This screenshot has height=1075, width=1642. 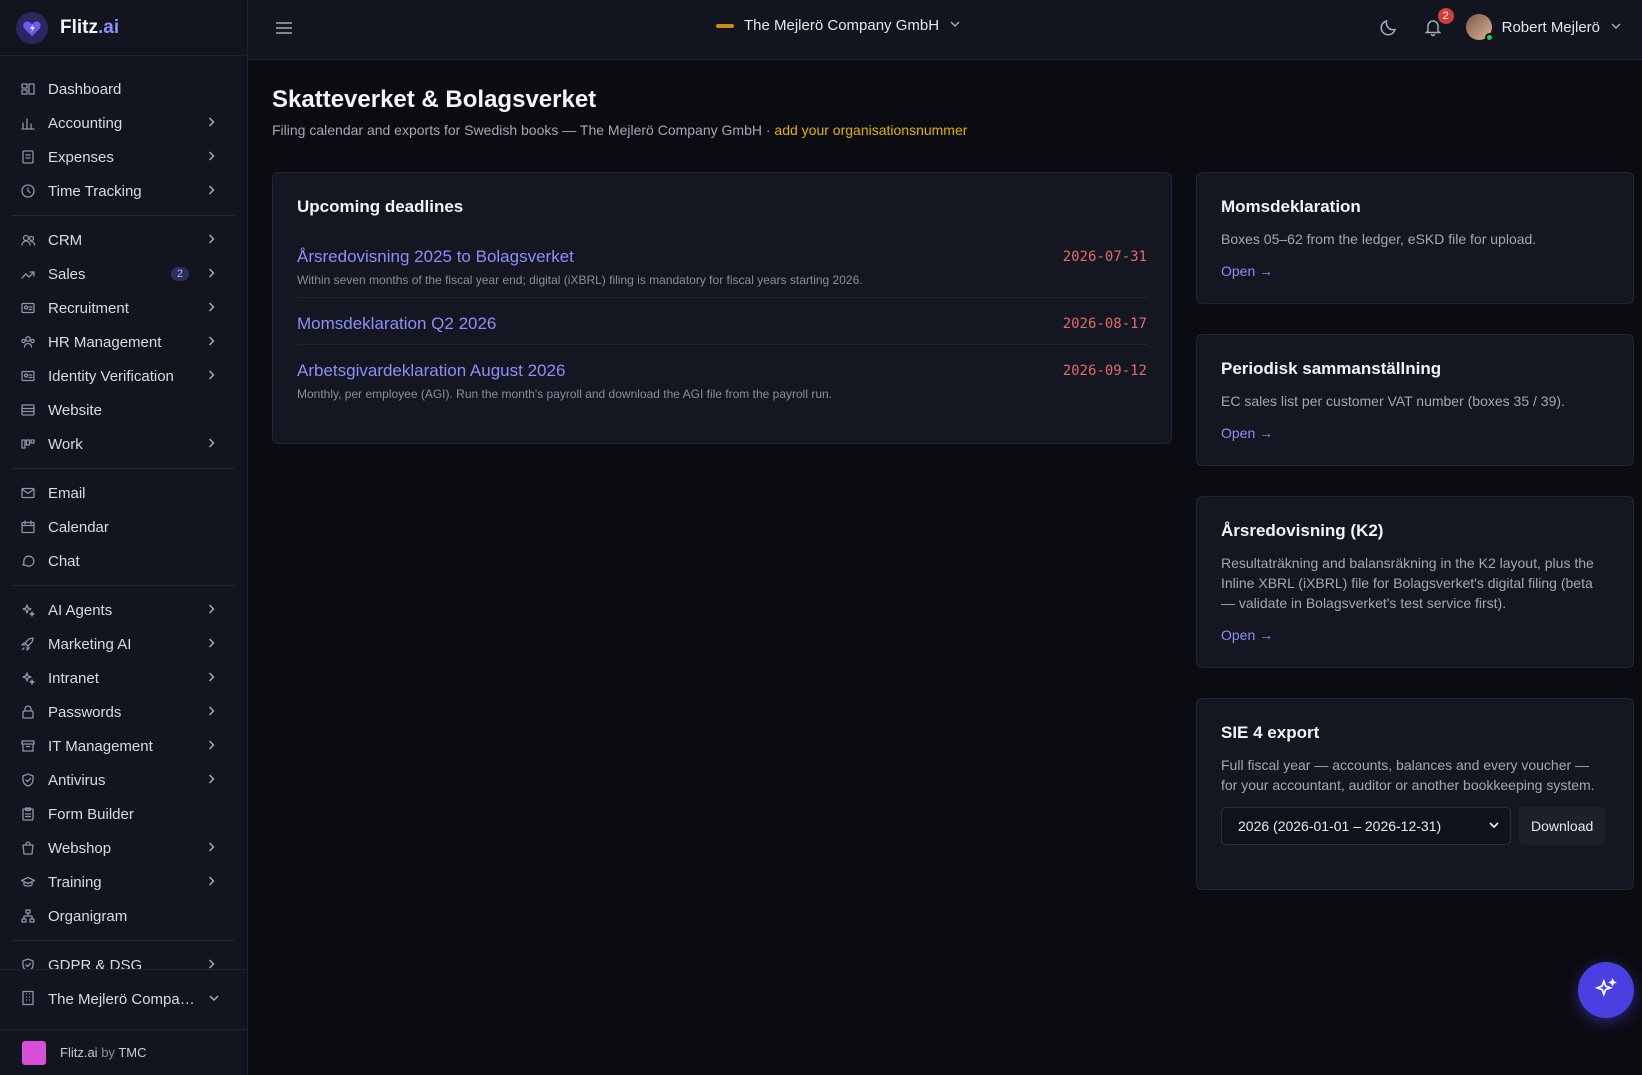 What do you see at coordinates (1438, 23) in the screenshot?
I see `bell-icon: 2` at bounding box center [1438, 23].